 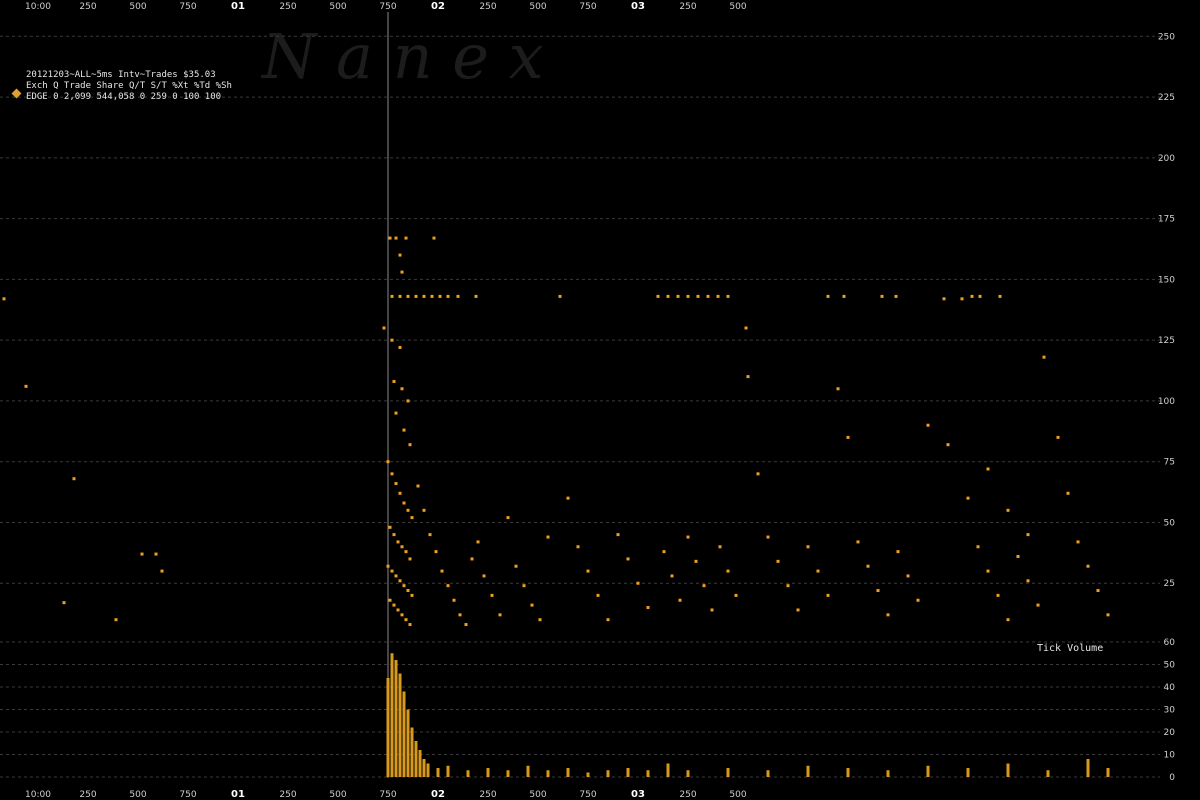 I want to click on volume-tick-label: 60, so click(x=1170, y=643).